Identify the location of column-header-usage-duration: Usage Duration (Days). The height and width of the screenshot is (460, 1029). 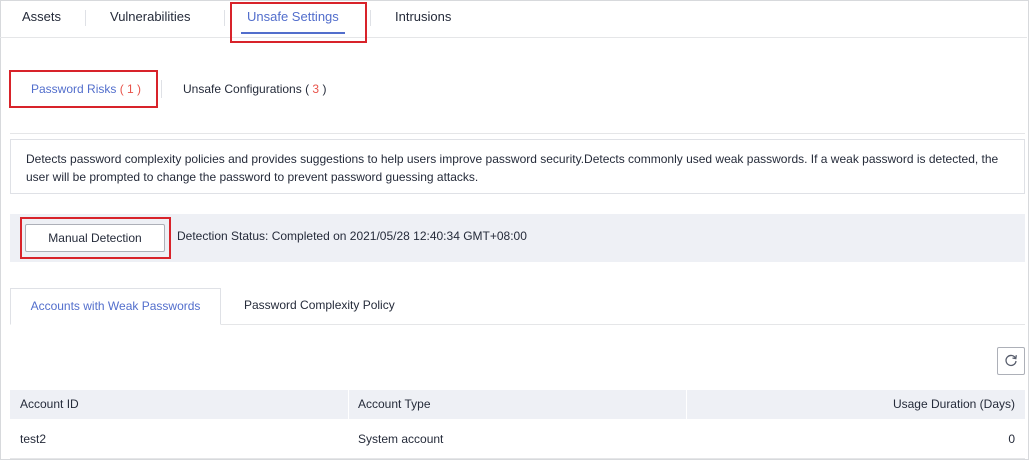
(953, 404).